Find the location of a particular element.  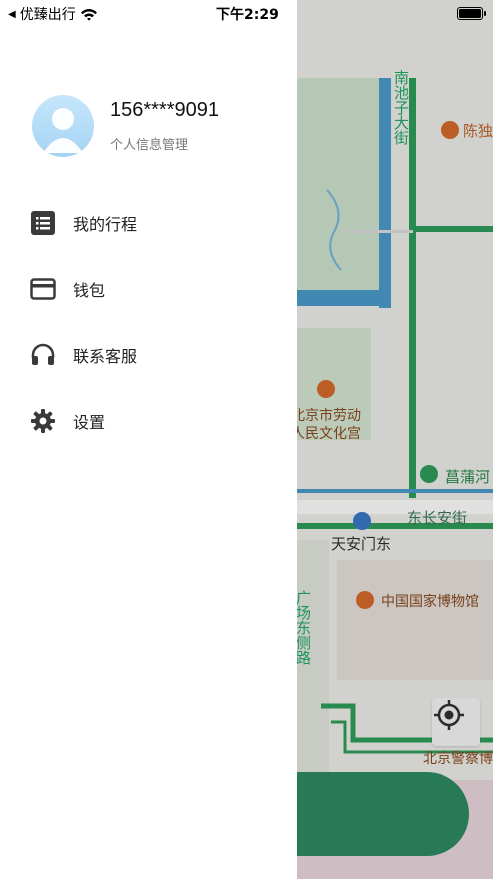

list-icon is located at coordinates (43, 223).